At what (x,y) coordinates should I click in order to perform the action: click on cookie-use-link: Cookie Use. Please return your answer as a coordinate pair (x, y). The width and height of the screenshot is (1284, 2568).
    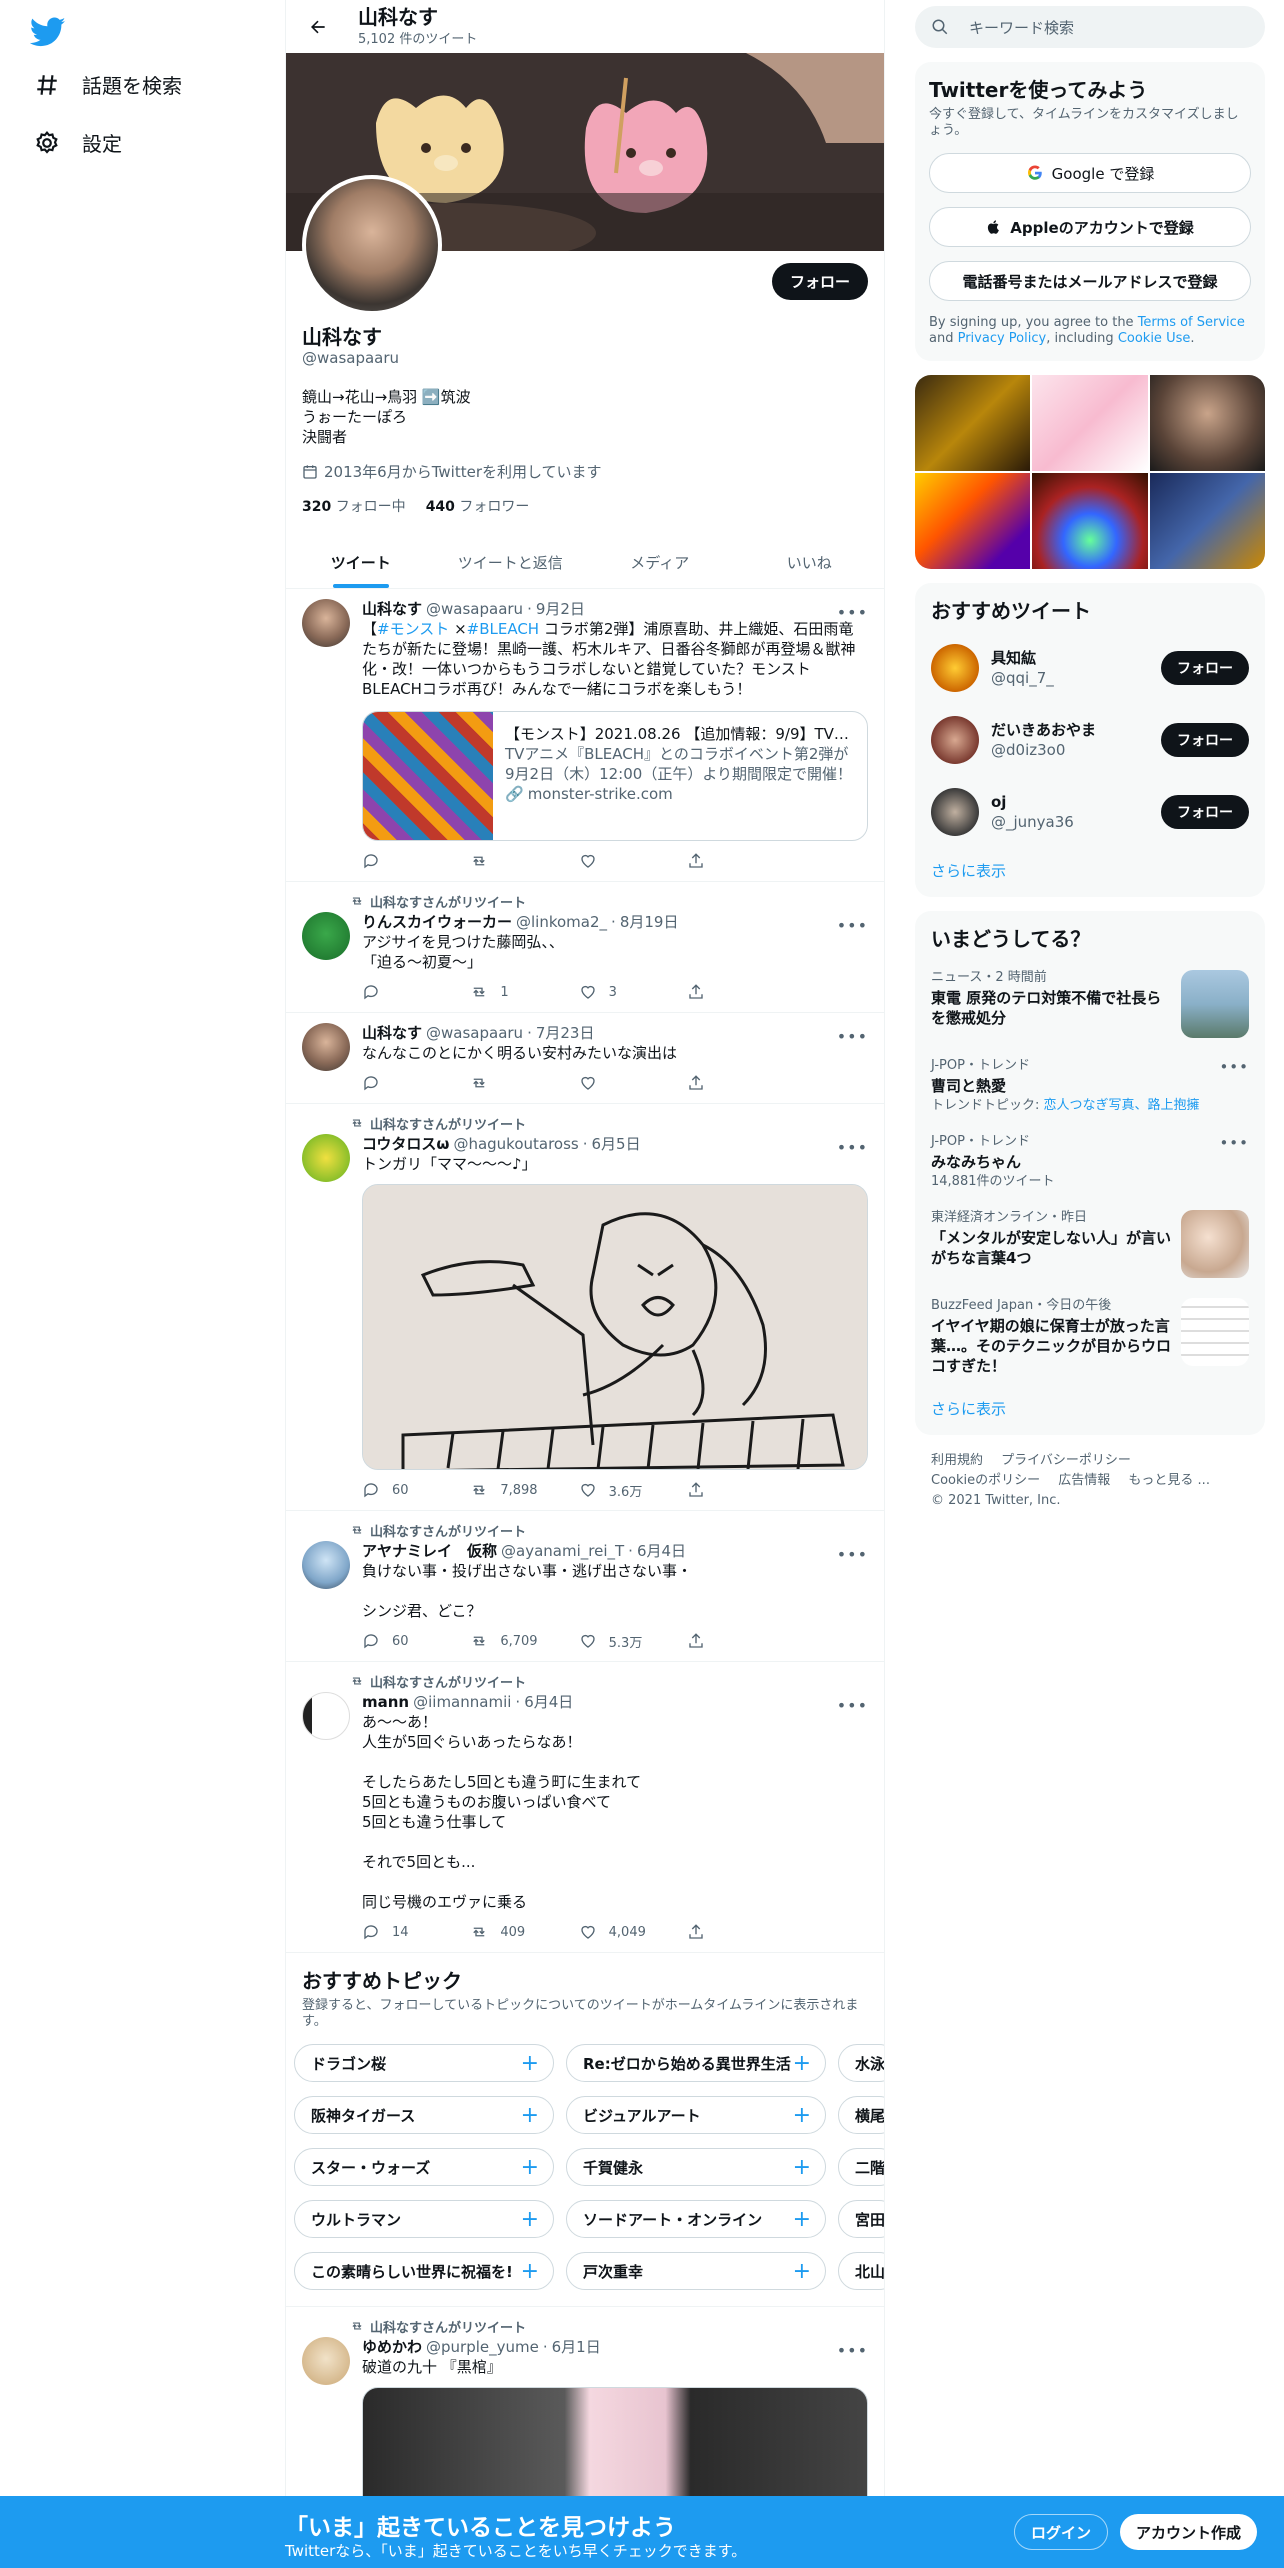
    Looking at the image, I should click on (1154, 338).